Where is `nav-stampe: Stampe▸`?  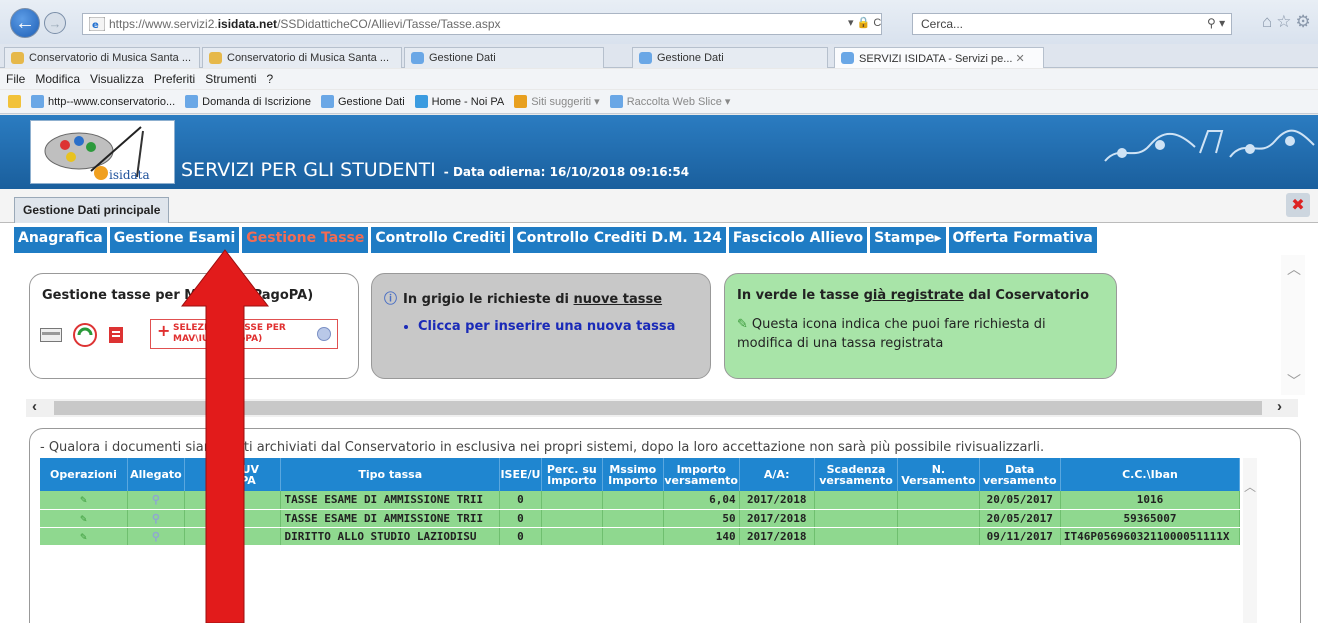 nav-stampe: Stampe▸ is located at coordinates (908, 240).